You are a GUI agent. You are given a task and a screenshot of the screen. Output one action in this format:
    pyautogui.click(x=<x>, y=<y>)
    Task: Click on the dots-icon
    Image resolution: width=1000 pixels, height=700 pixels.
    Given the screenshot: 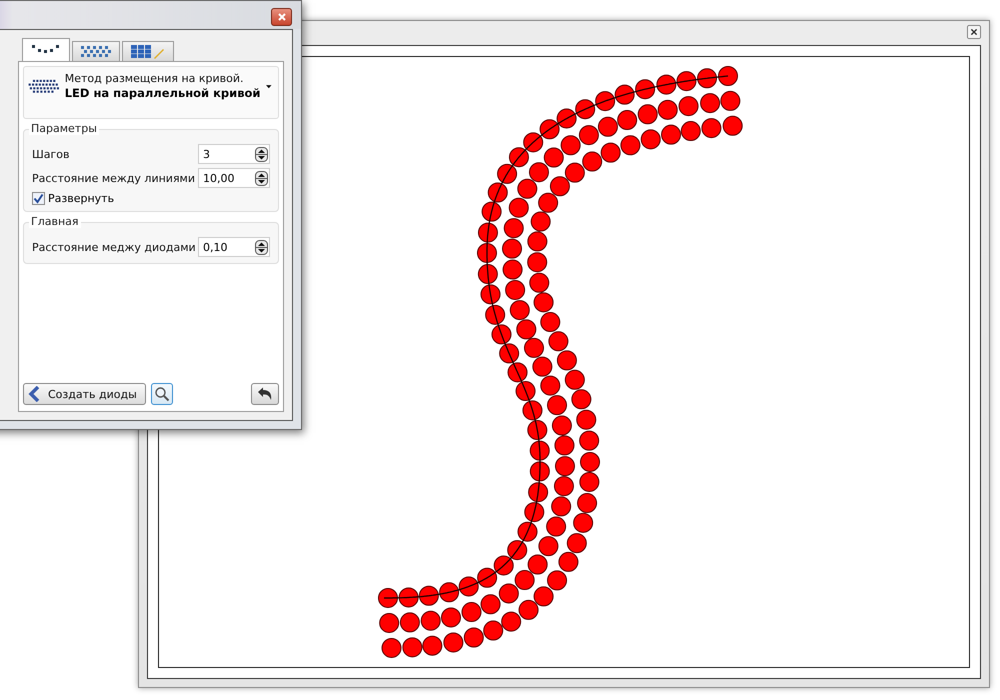 What is the action you would take?
    pyautogui.click(x=46, y=50)
    